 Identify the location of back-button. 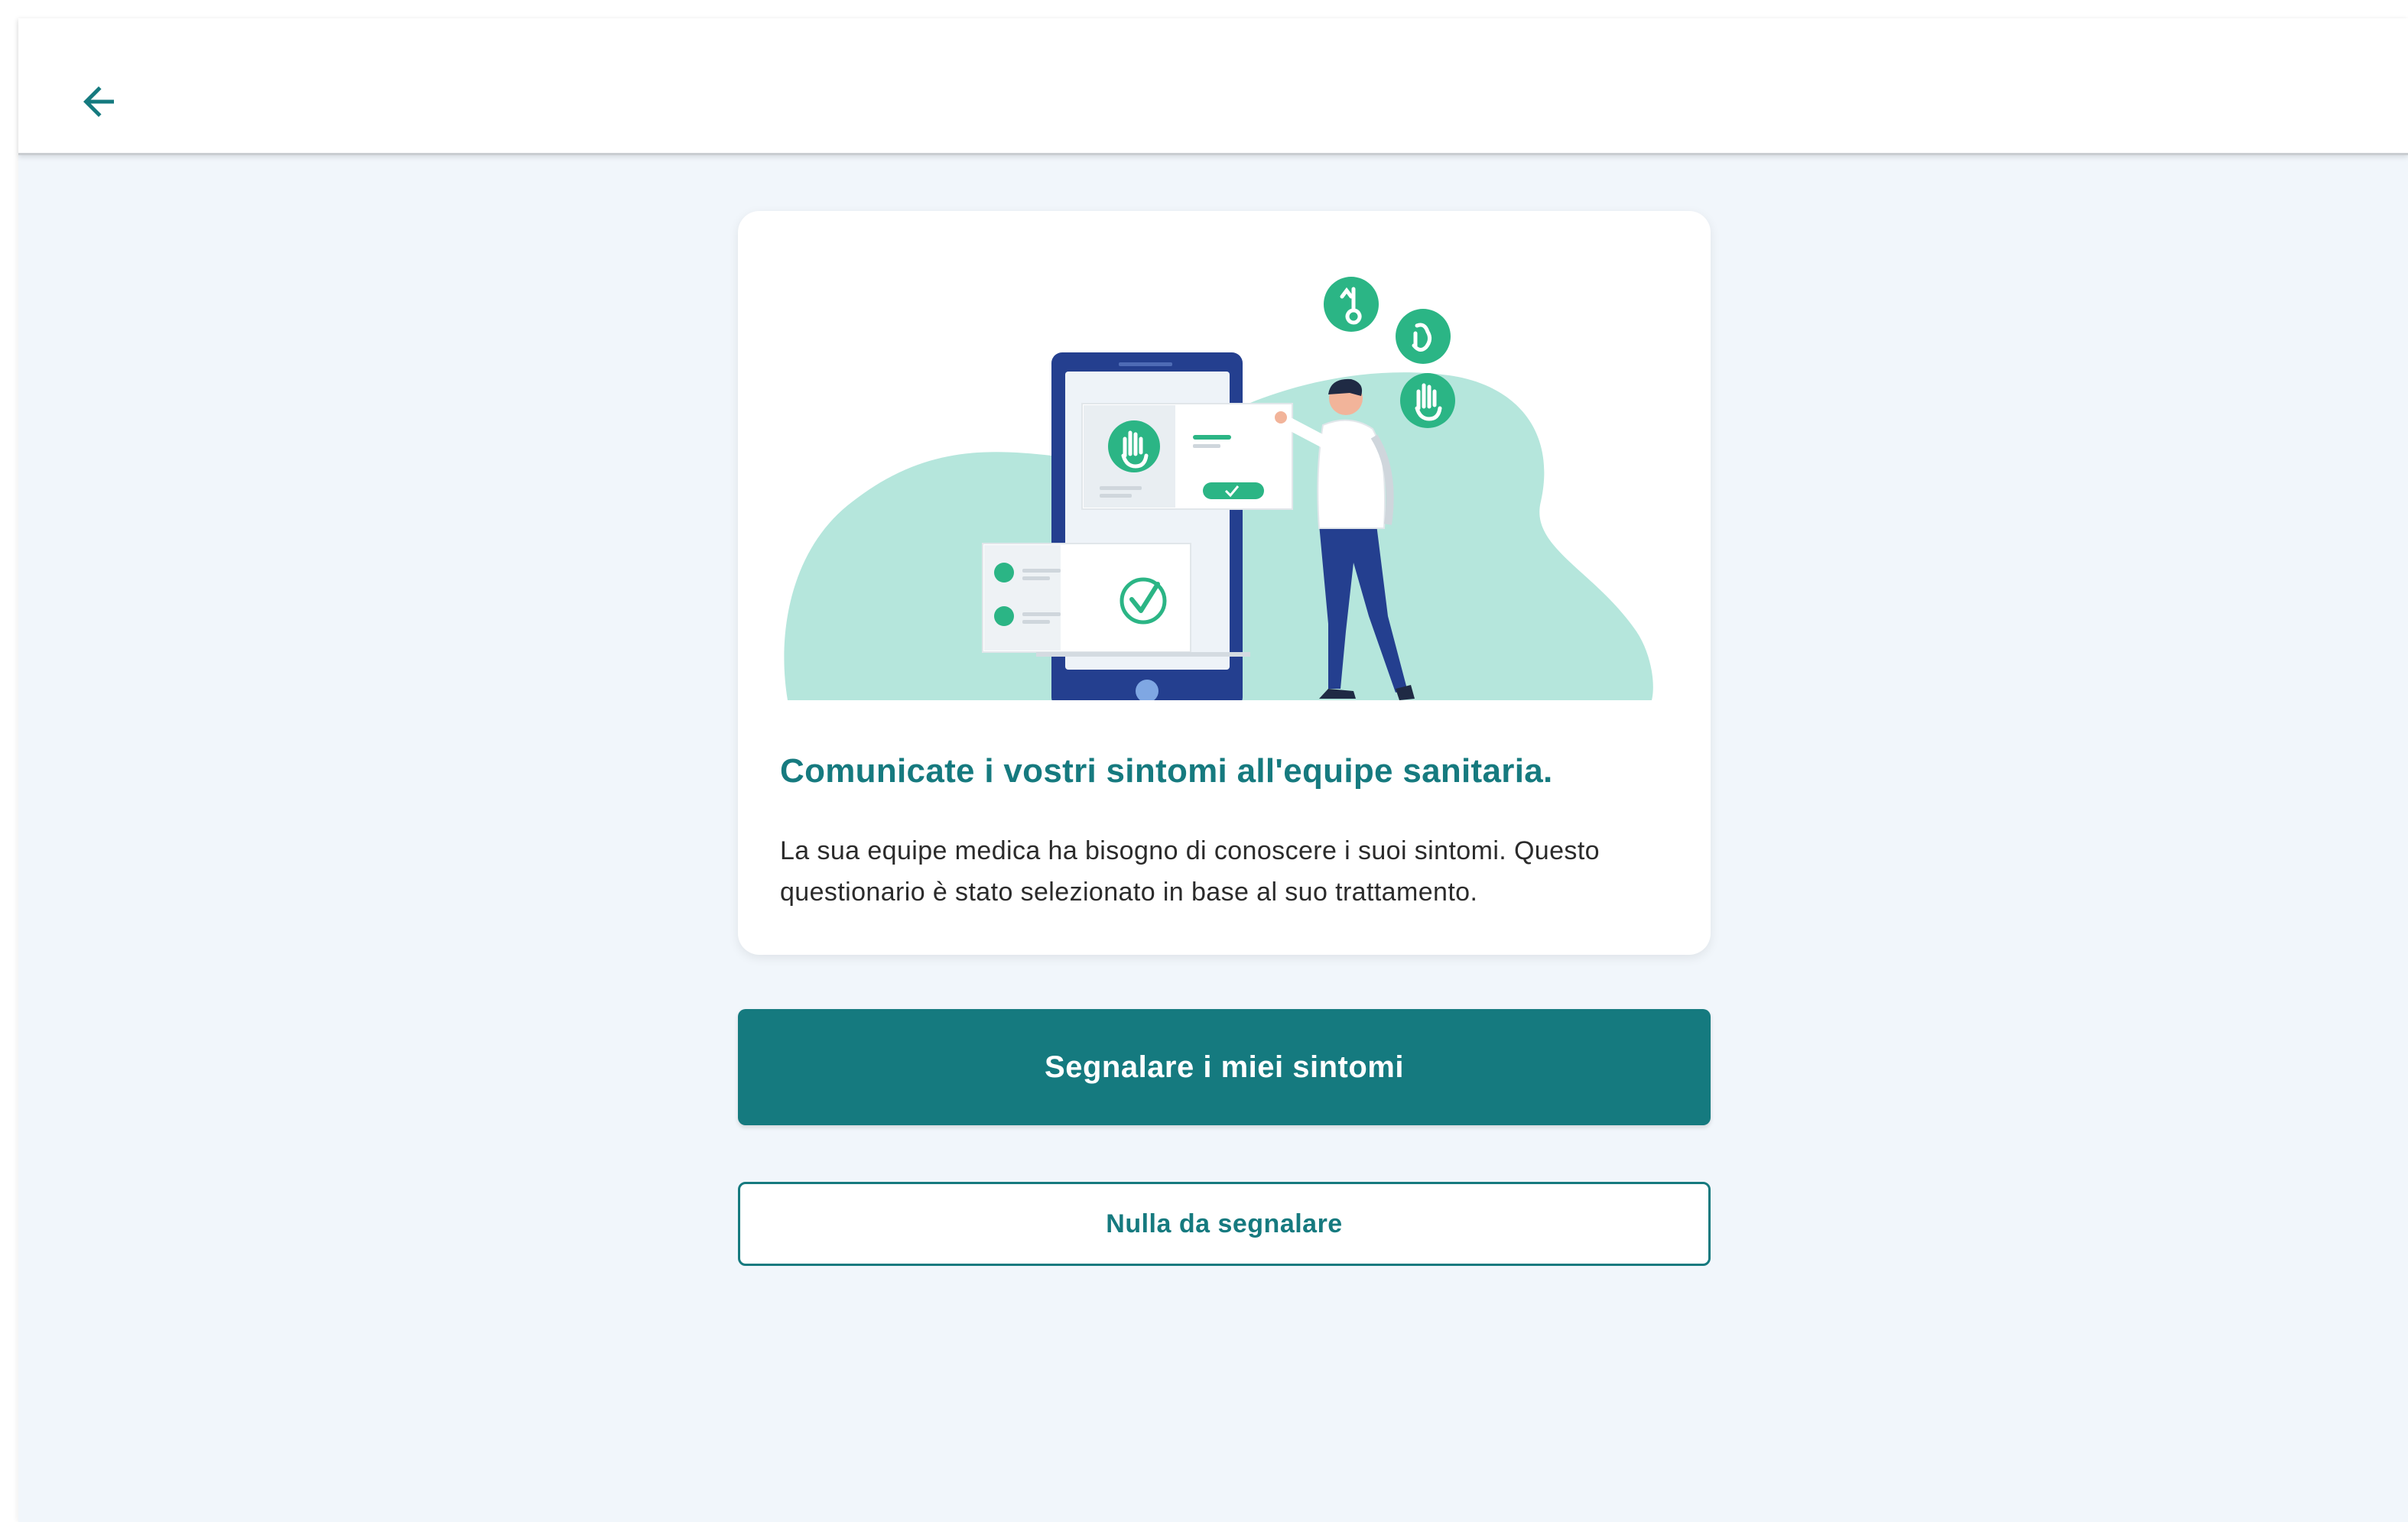
(99, 102).